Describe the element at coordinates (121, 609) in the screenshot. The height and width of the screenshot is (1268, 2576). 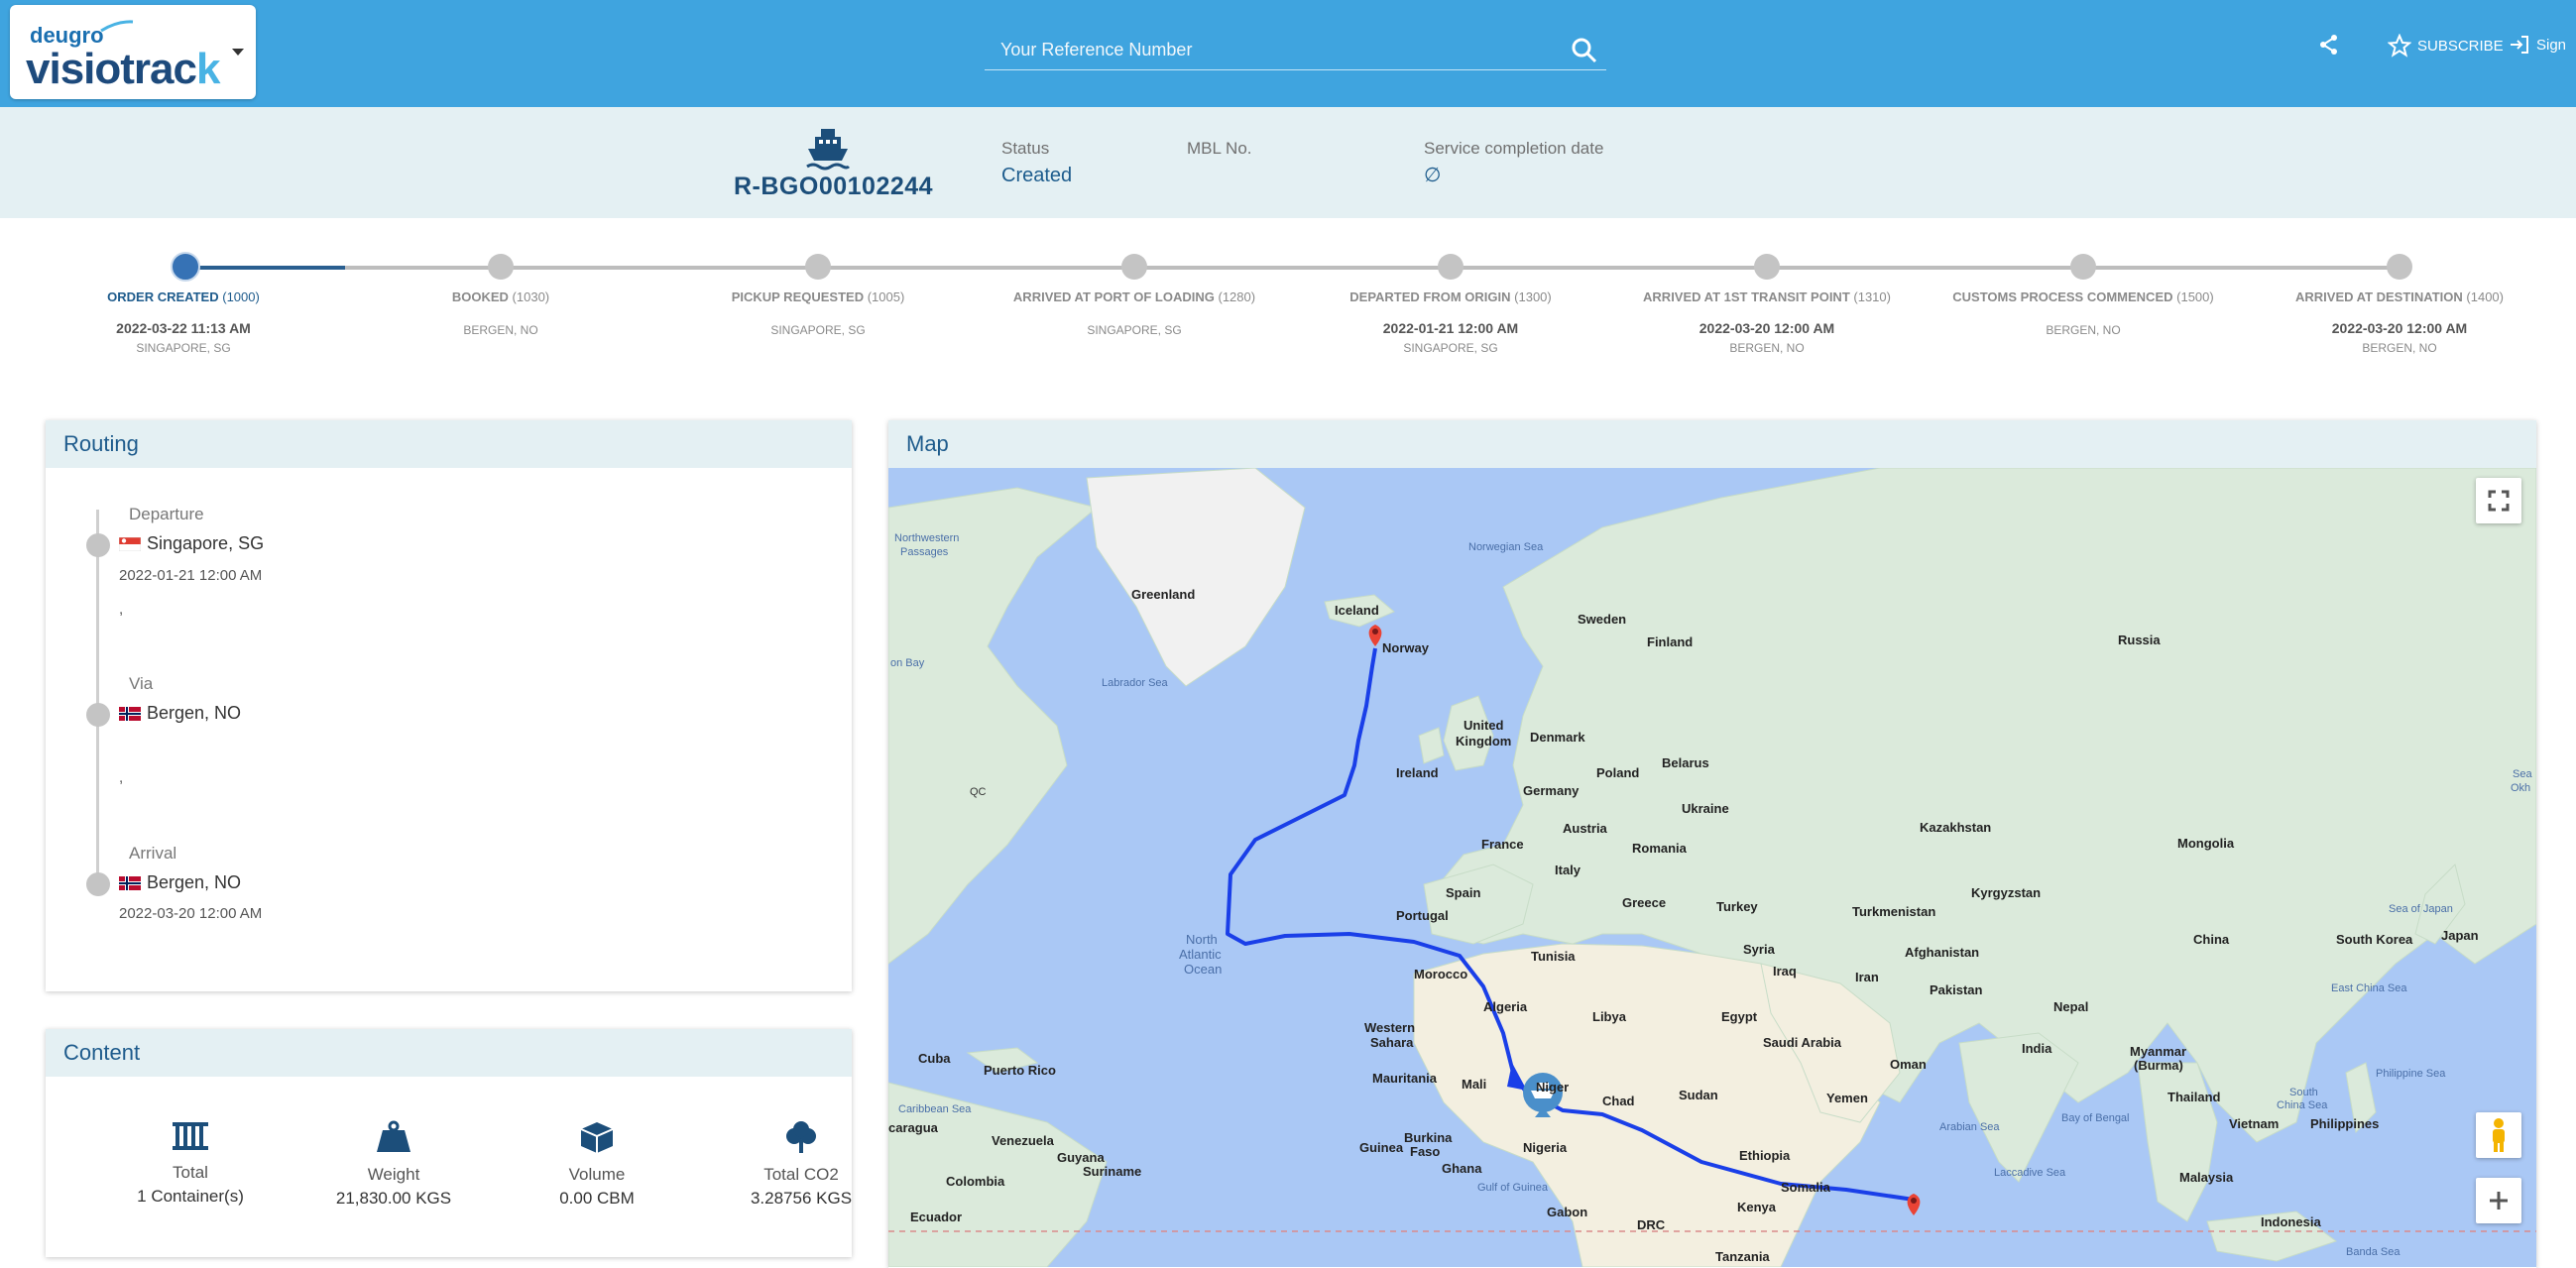
I see `departure-address: ,` at that location.